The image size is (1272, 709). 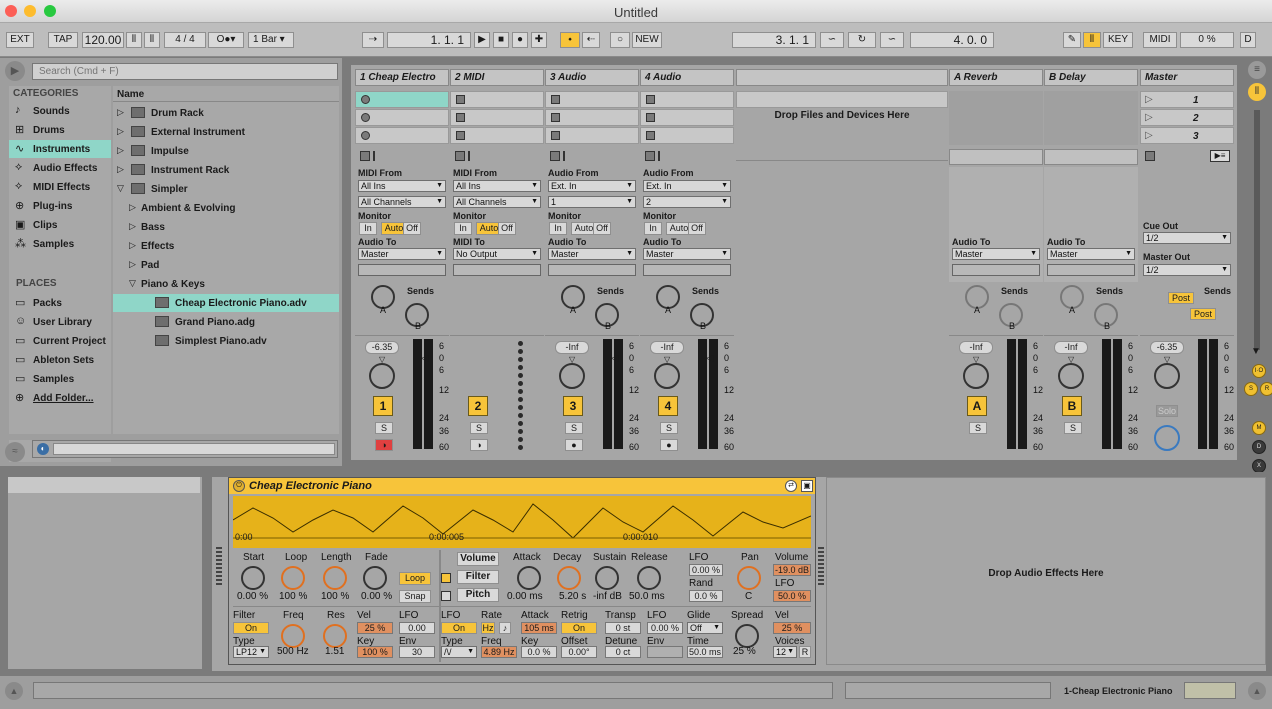 What do you see at coordinates (60, 225) in the screenshot?
I see `category-item: ▣ Clips` at bounding box center [60, 225].